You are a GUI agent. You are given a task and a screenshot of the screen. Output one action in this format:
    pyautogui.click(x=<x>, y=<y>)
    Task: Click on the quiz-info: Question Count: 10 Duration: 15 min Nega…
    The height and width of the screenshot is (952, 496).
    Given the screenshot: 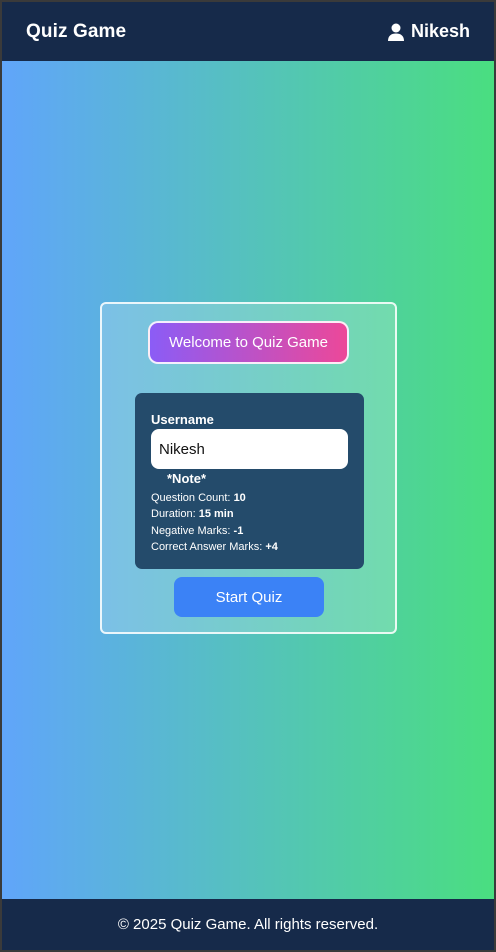 What is the action you would take?
    pyautogui.click(x=214, y=522)
    